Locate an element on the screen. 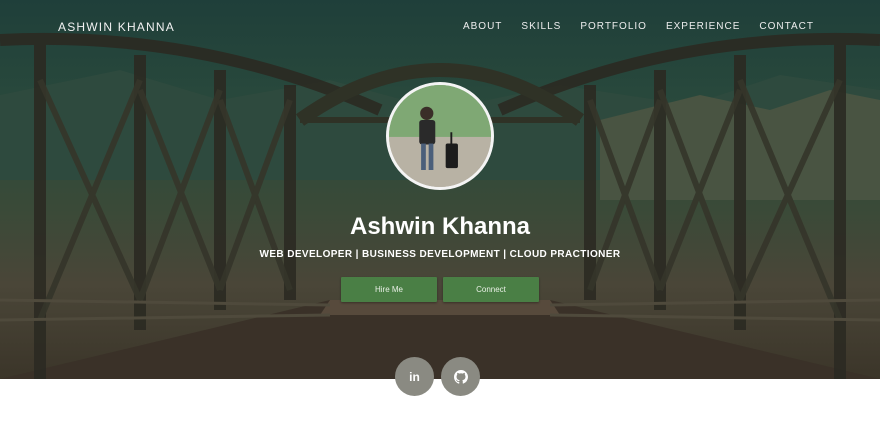 This screenshot has width=880, height=424. nav-link-about: ABOUT is located at coordinates (482, 26).